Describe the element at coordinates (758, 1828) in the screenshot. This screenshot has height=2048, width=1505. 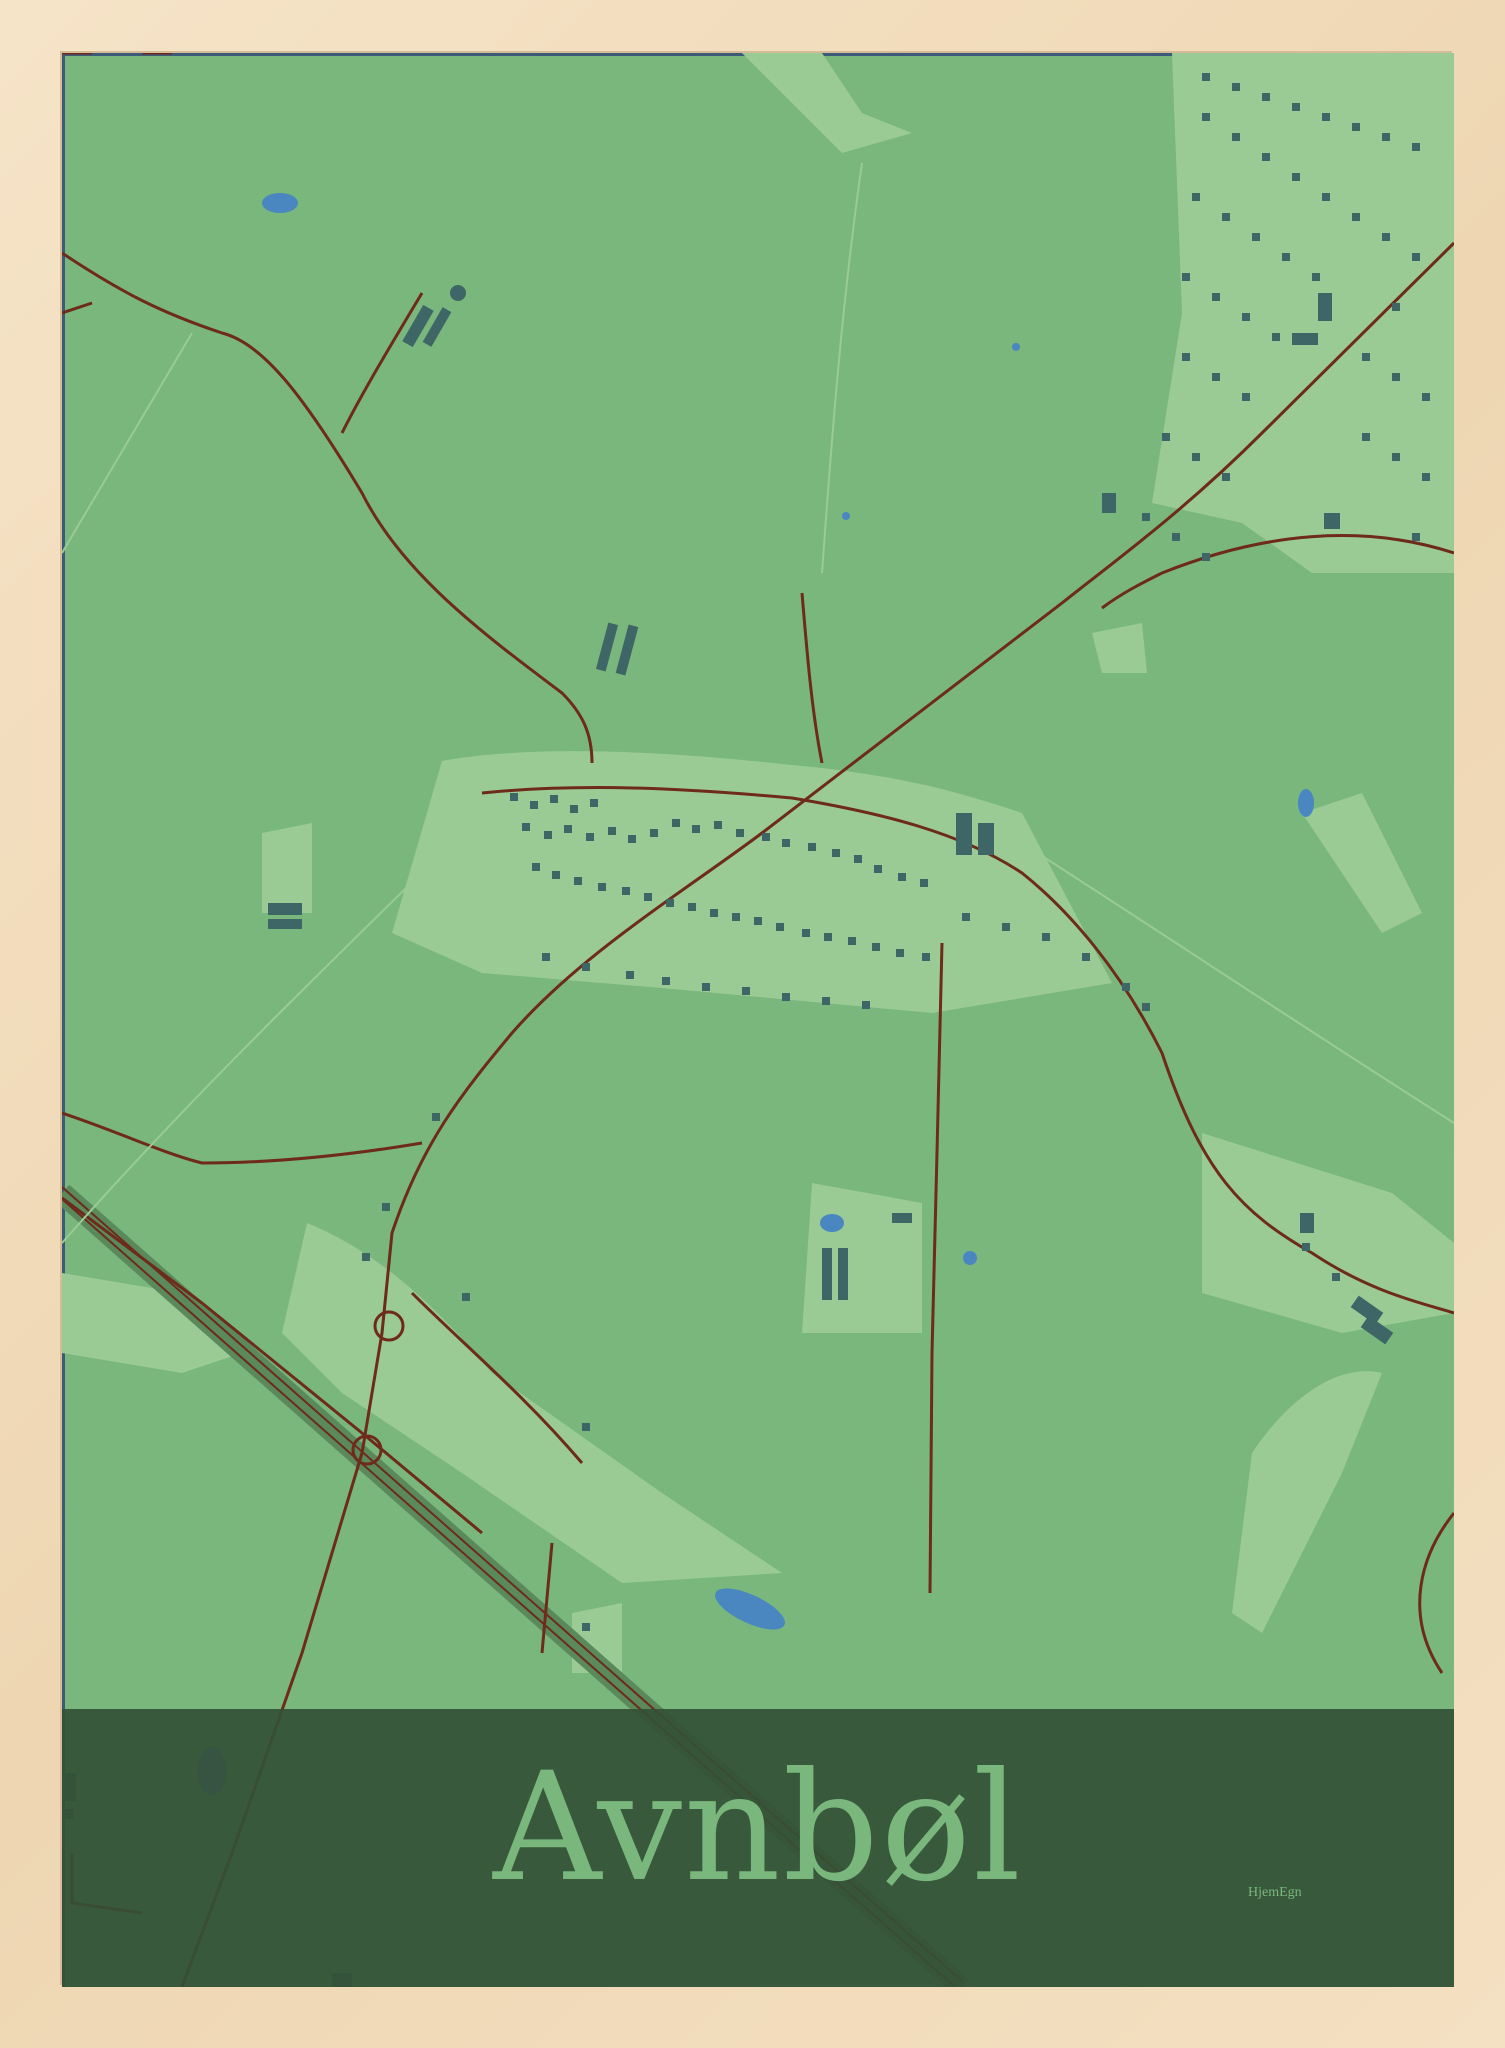
I see `poster-title: Avnbøl` at that location.